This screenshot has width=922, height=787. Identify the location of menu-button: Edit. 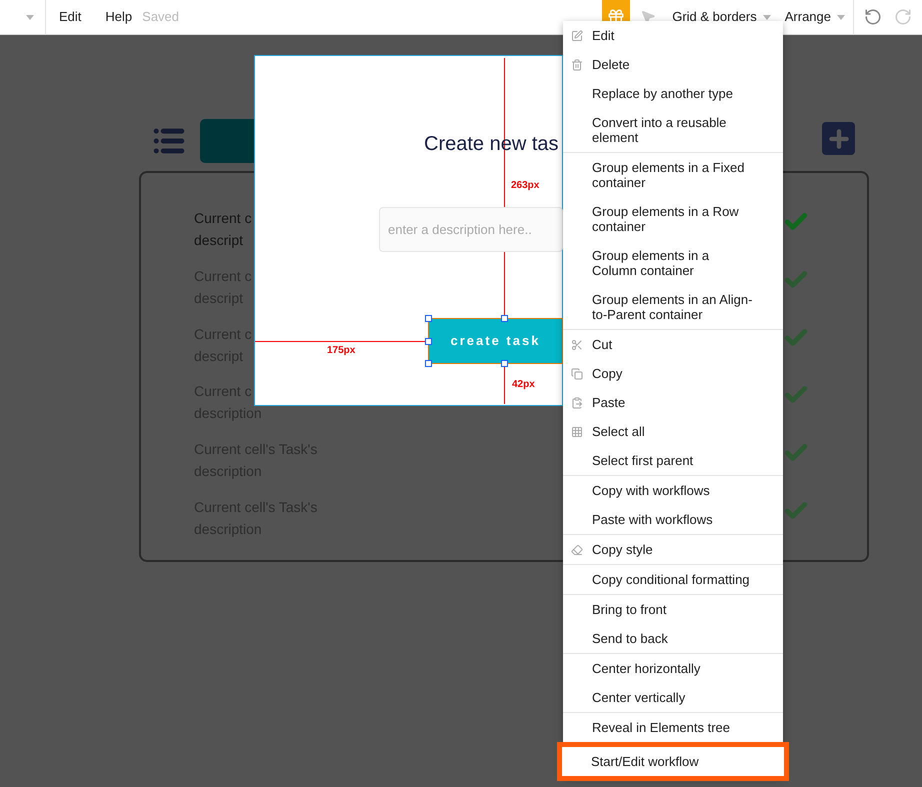
(70, 17).